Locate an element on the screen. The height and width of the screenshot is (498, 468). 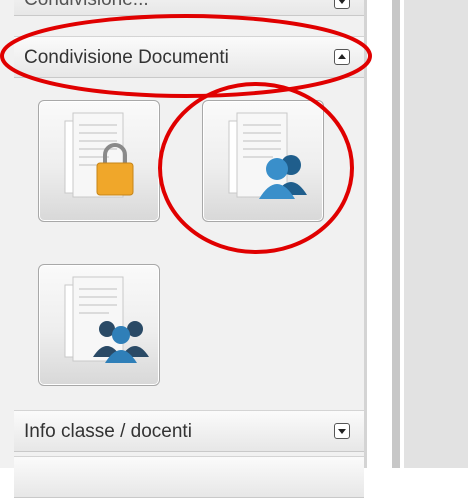
documents-users-tile is located at coordinates (263, 161).